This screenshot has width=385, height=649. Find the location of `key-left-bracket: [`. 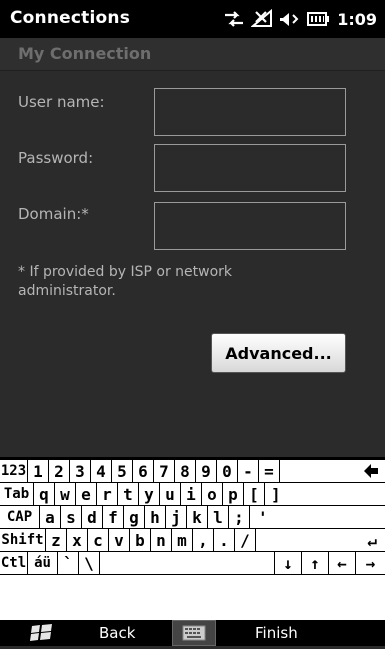

key-left-bracket: [ is located at coordinates (254, 494).